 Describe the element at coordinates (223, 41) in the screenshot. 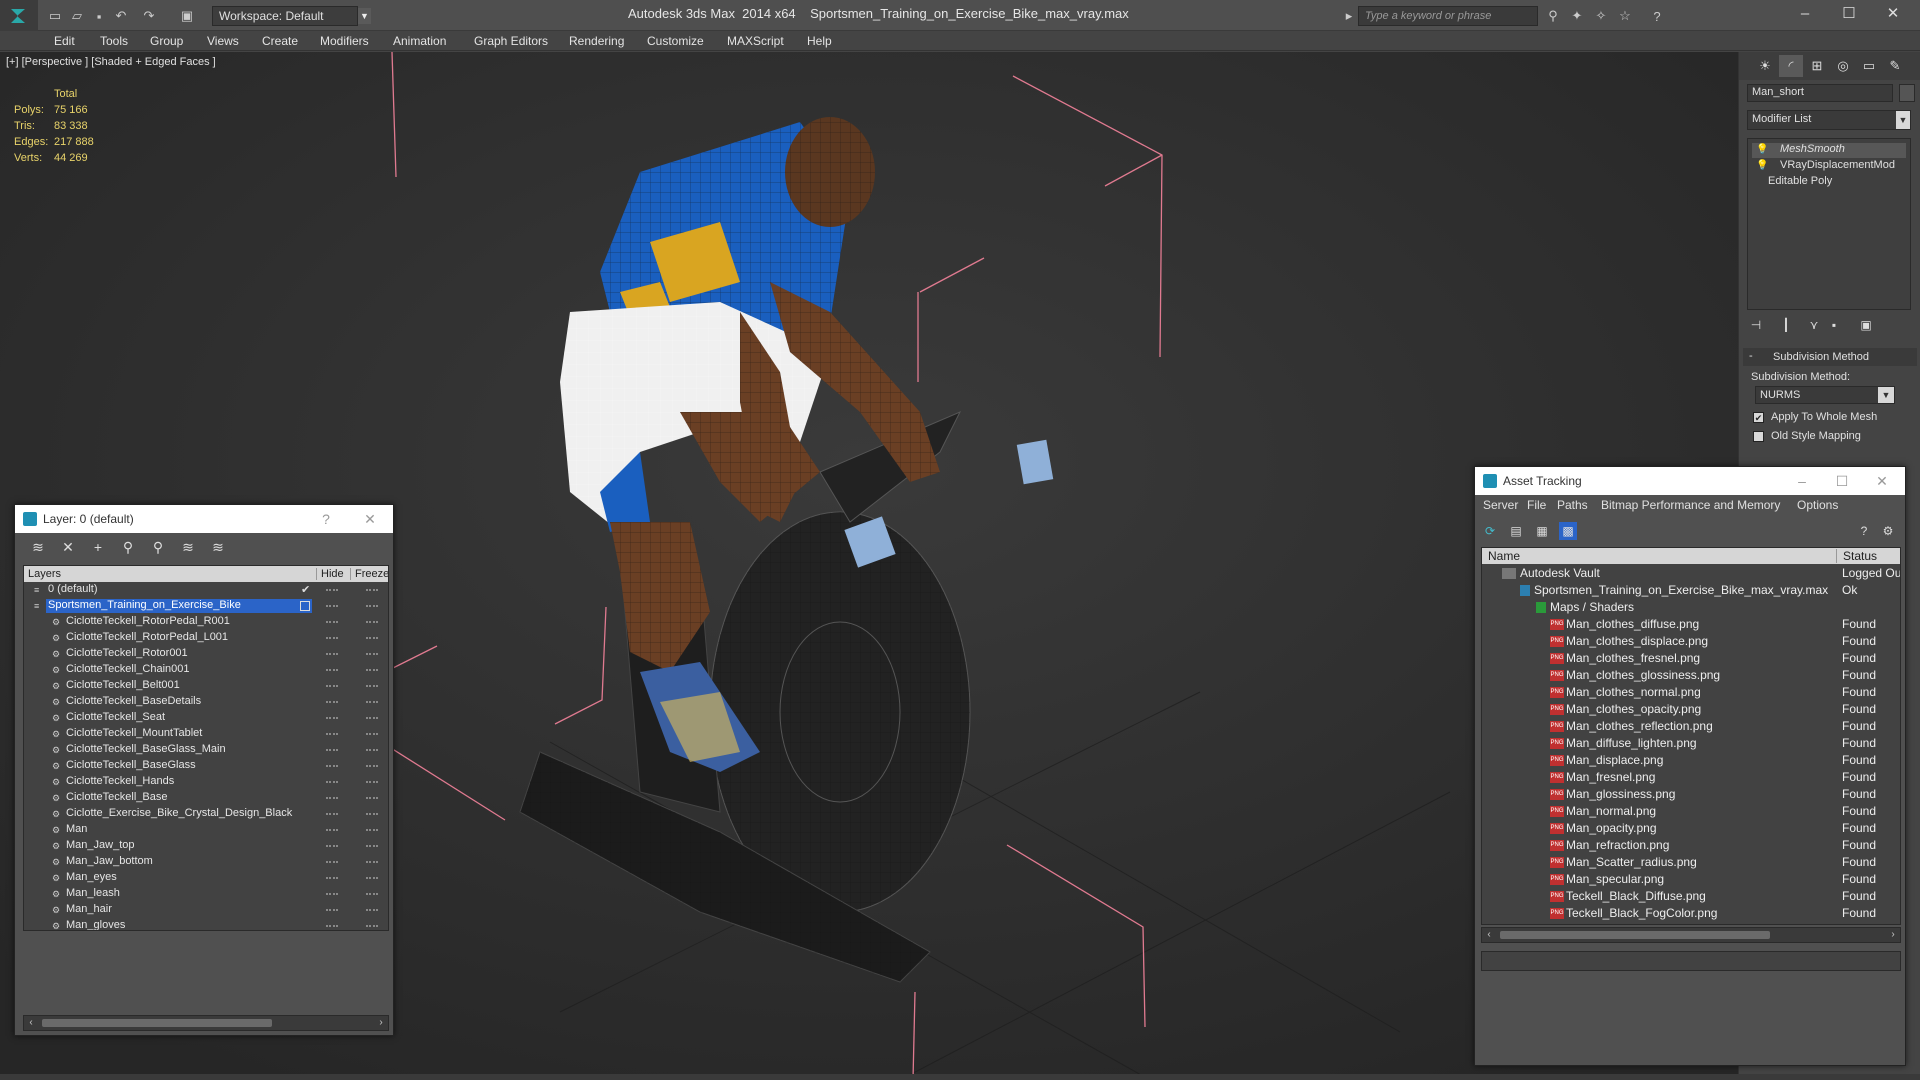

I see `menu-views: Views` at that location.